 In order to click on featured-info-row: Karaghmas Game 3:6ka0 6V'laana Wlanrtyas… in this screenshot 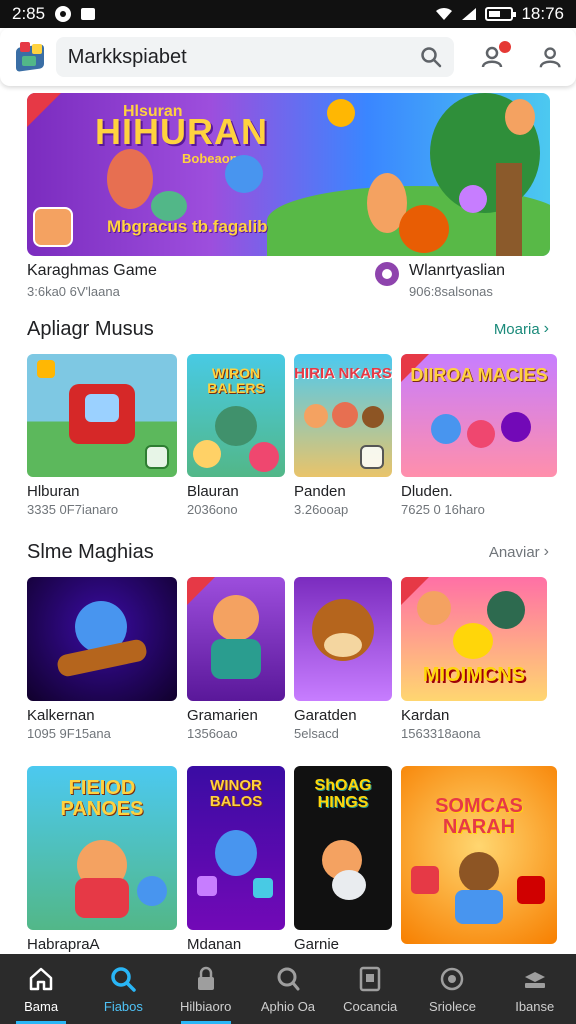, I will do `click(288, 282)`.